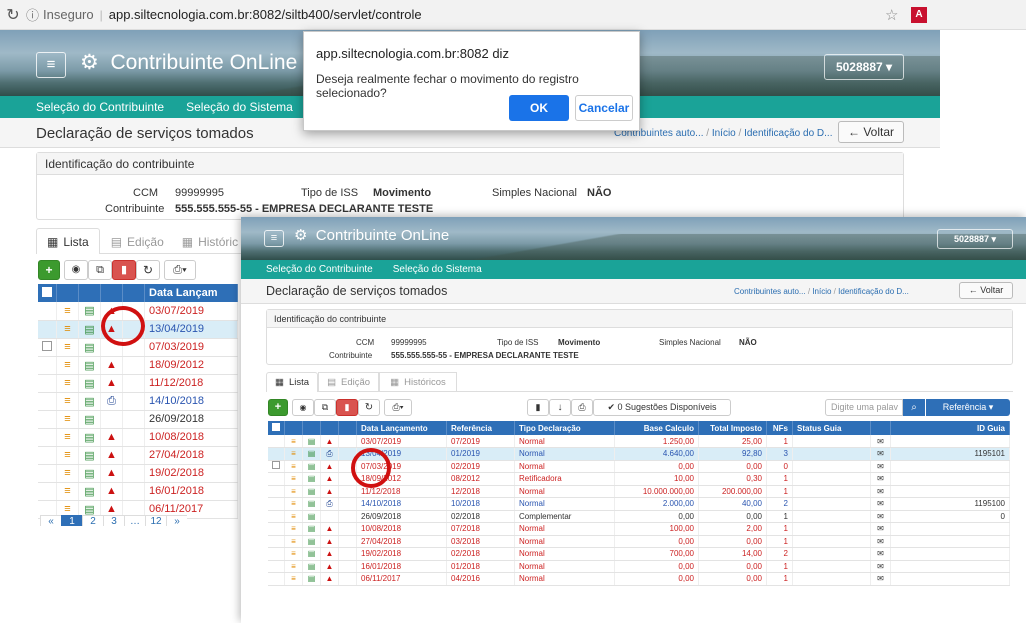 This screenshot has width=1026, height=623. Describe the element at coordinates (732, 428) in the screenshot. I see `column-header: Total Imposto` at that location.